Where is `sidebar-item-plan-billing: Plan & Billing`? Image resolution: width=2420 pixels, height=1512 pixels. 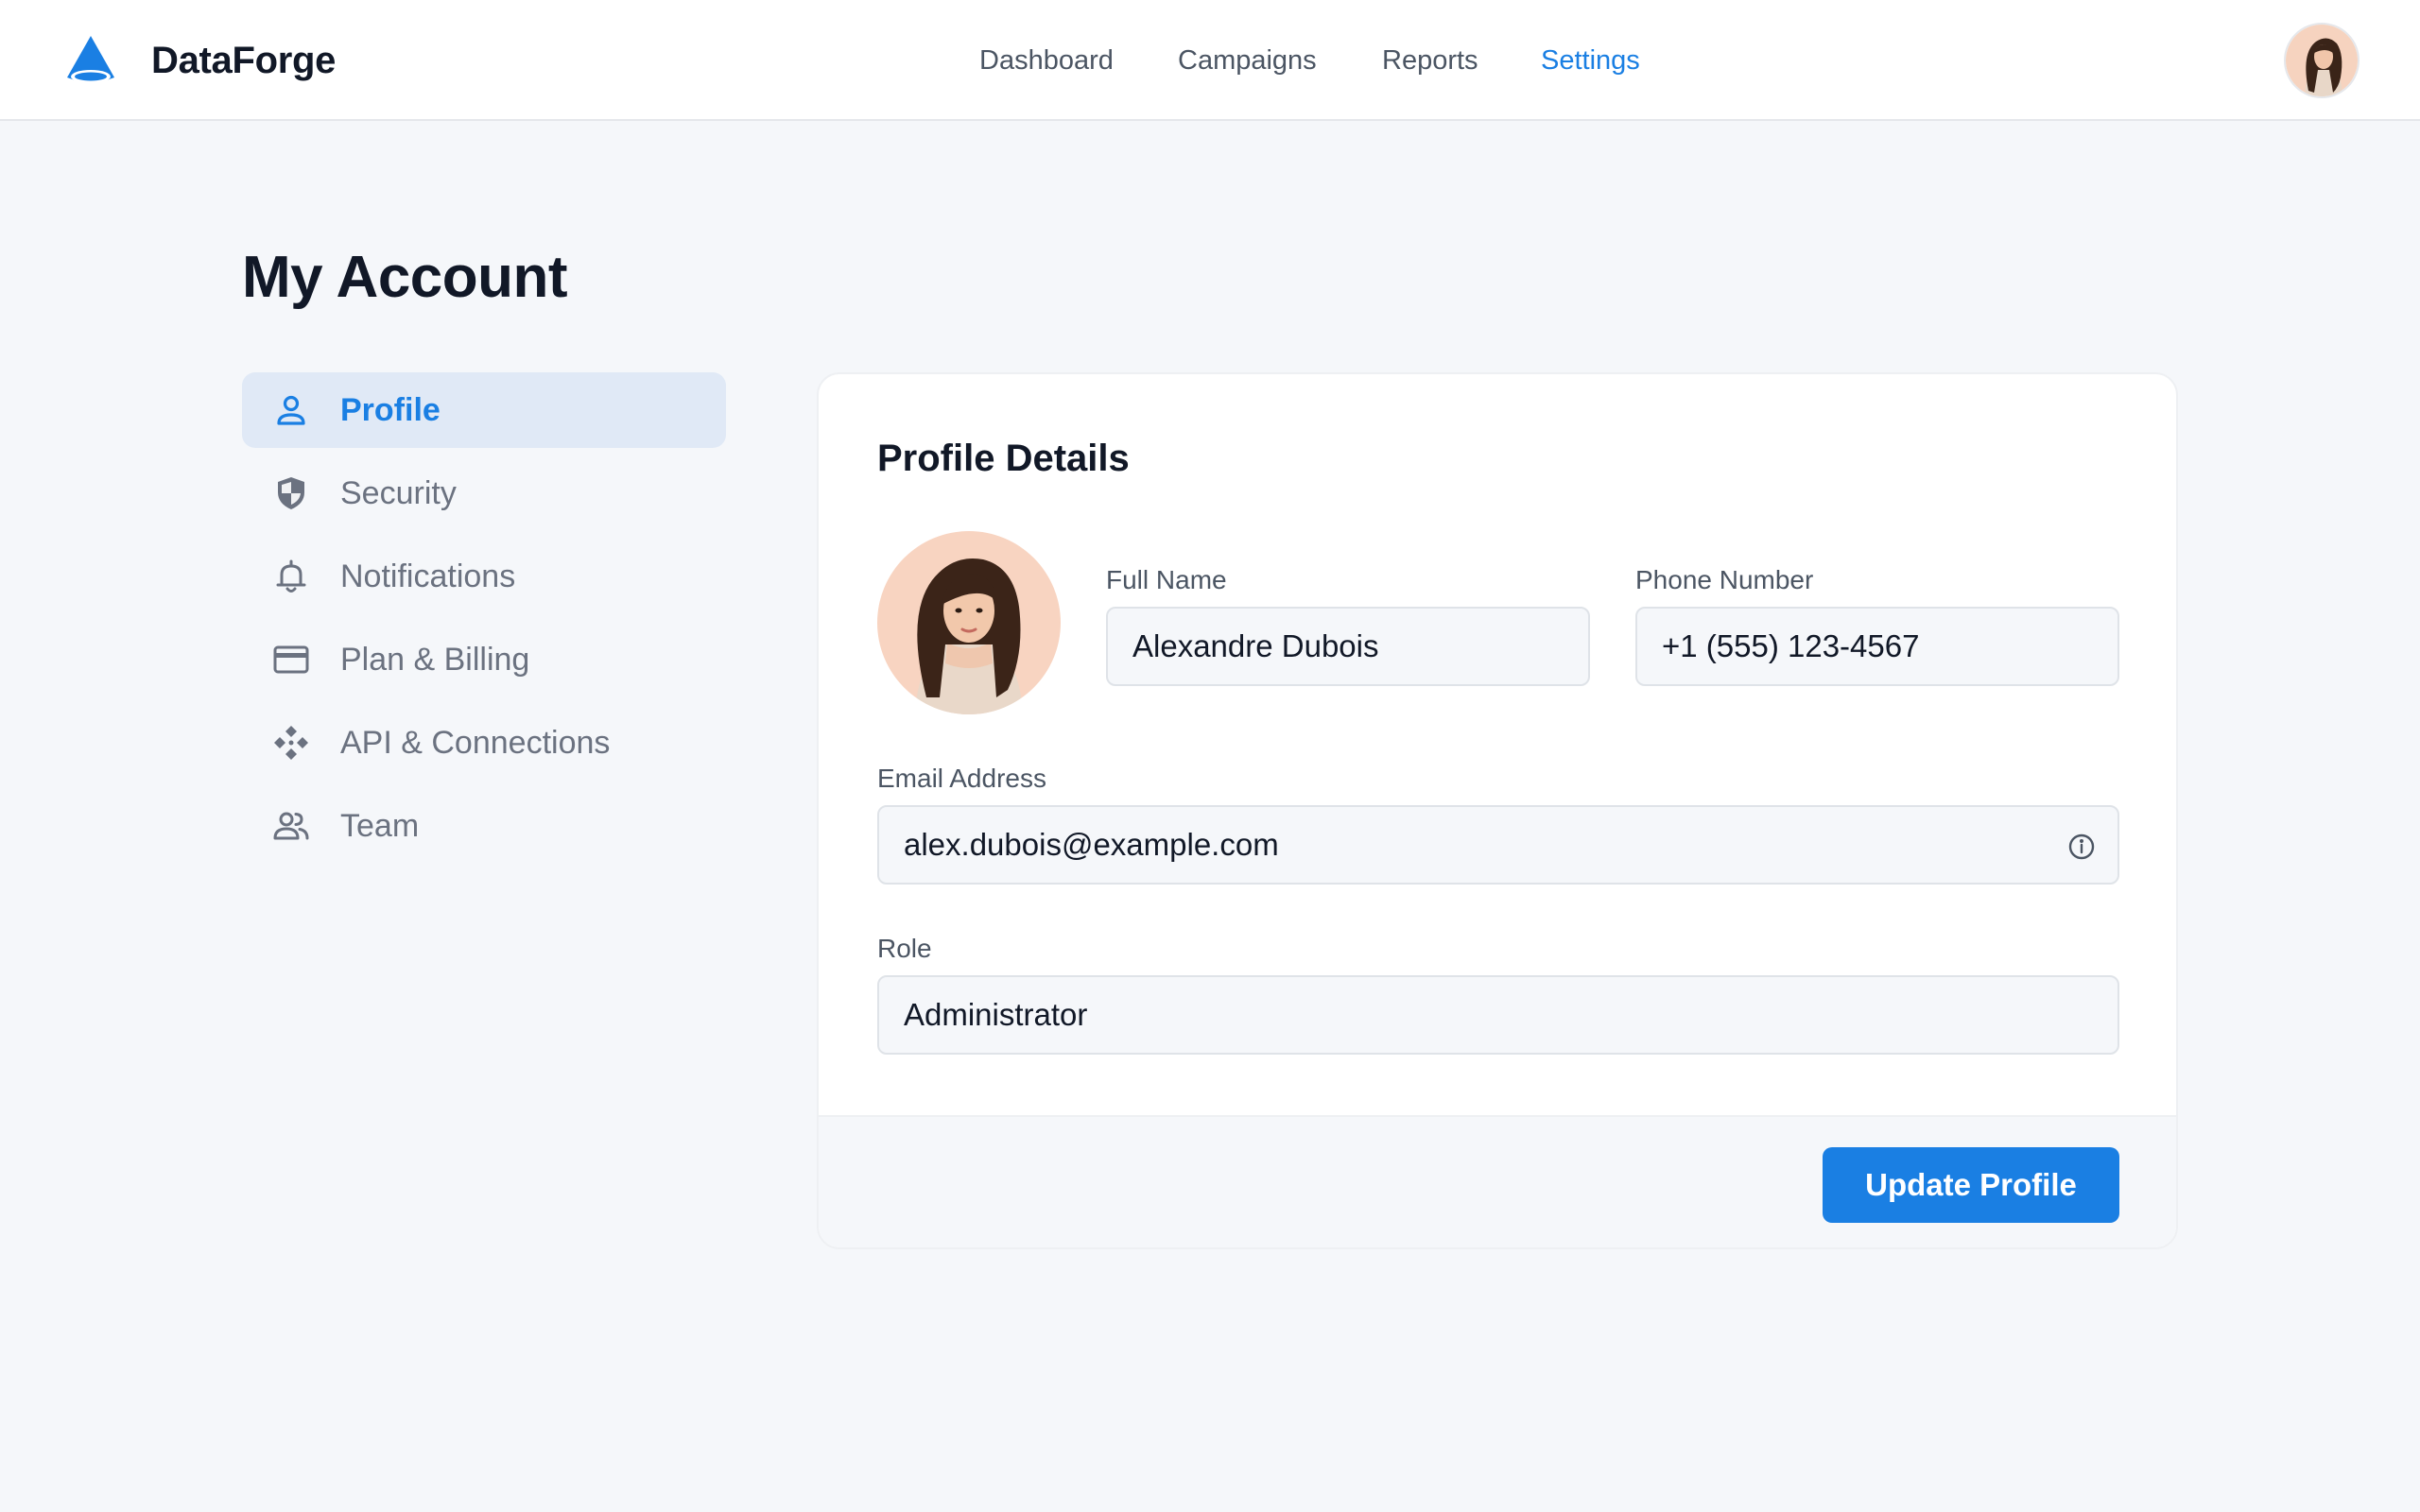
sidebar-item-plan-billing: Plan & Billing is located at coordinates (484, 659).